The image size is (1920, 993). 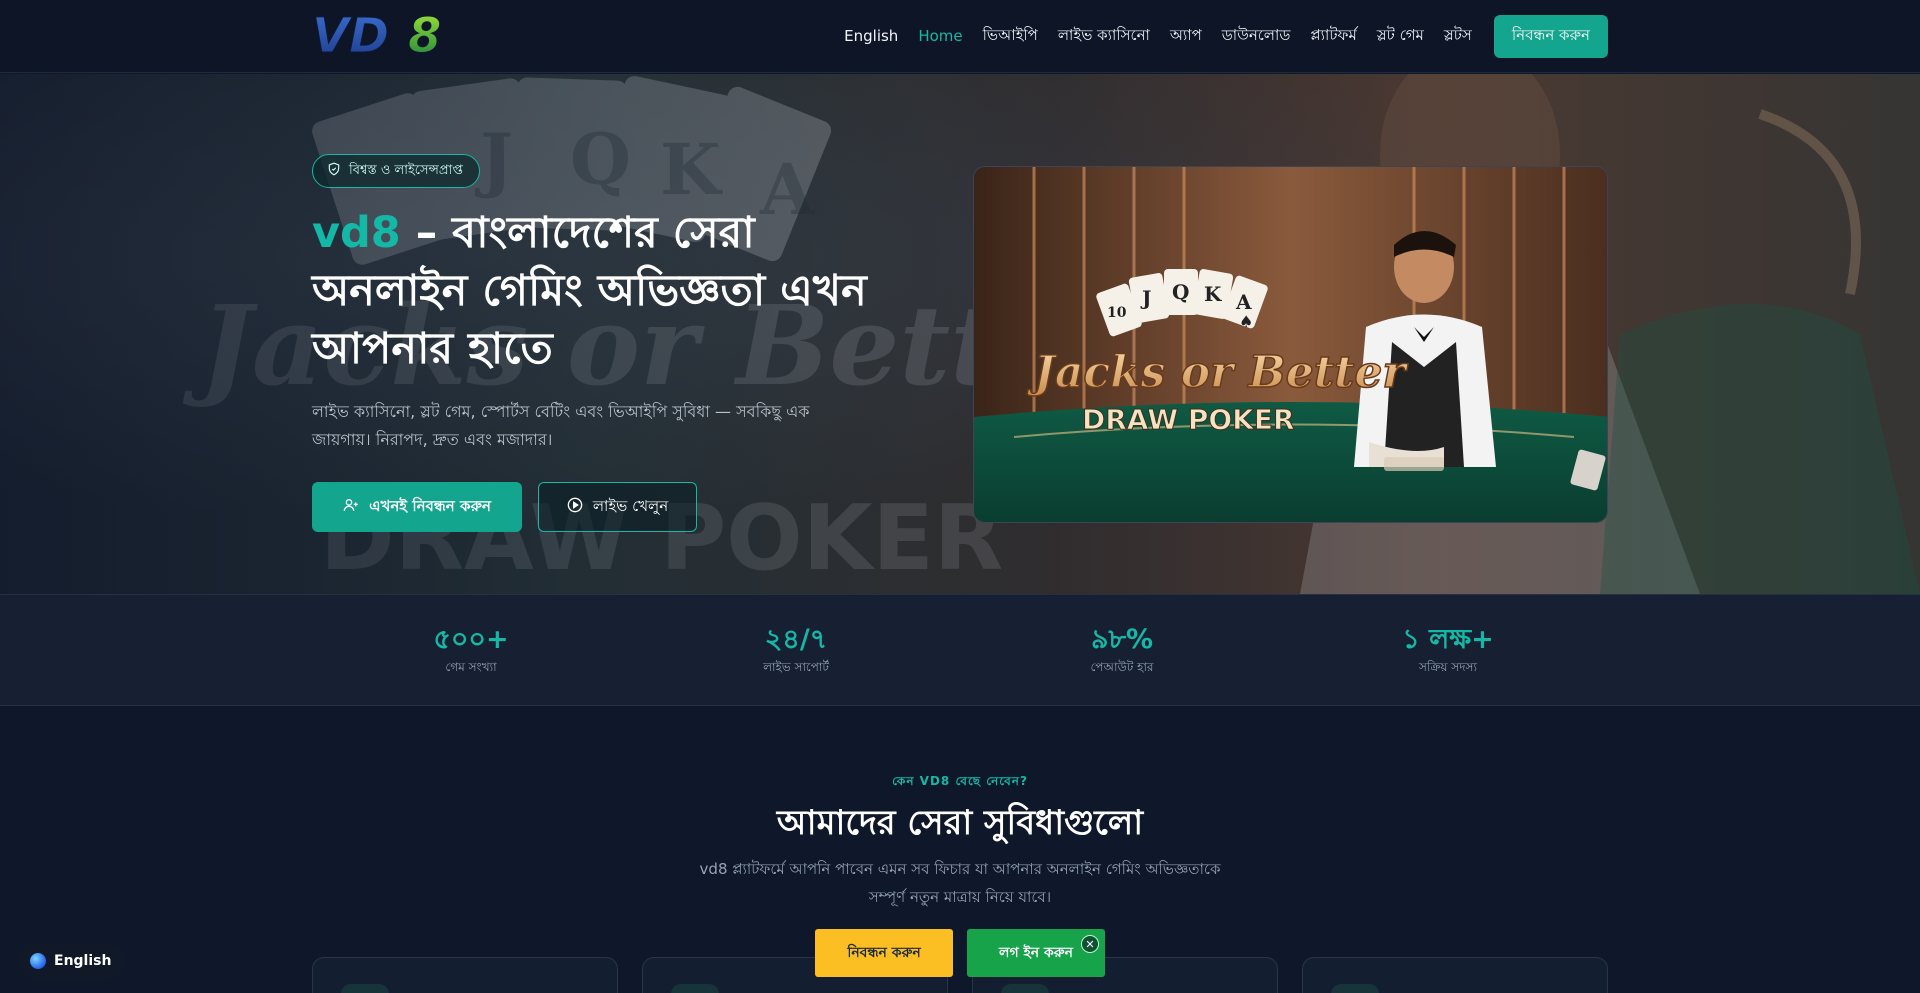 What do you see at coordinates (390, 36) in the screenshot?
I see `vd8-logo: VD 8` at bounding box center [390, 36].